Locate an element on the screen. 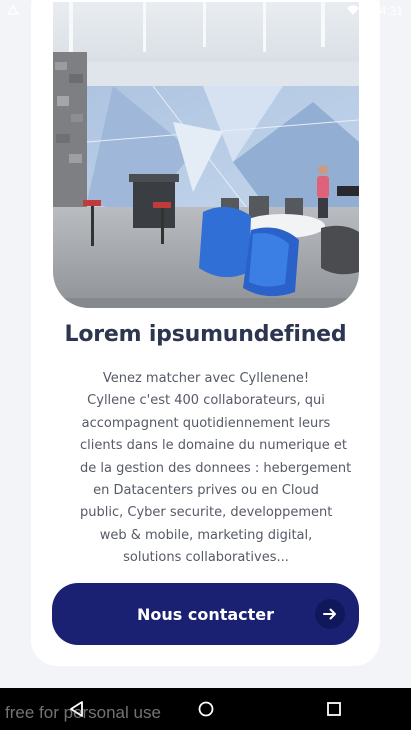 This screenshot has height=730, width=411. wifi-icon is located at coordinates (353, 11).